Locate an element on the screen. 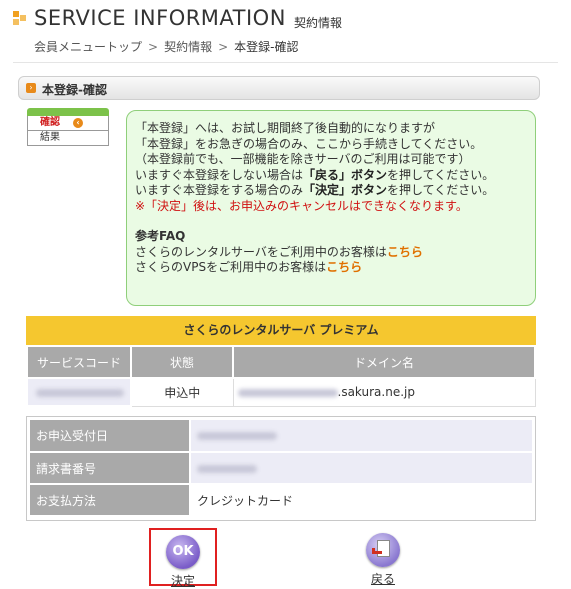  table-row: 申込中 .sakura.ne.jp is located at coordinates (281, 392).